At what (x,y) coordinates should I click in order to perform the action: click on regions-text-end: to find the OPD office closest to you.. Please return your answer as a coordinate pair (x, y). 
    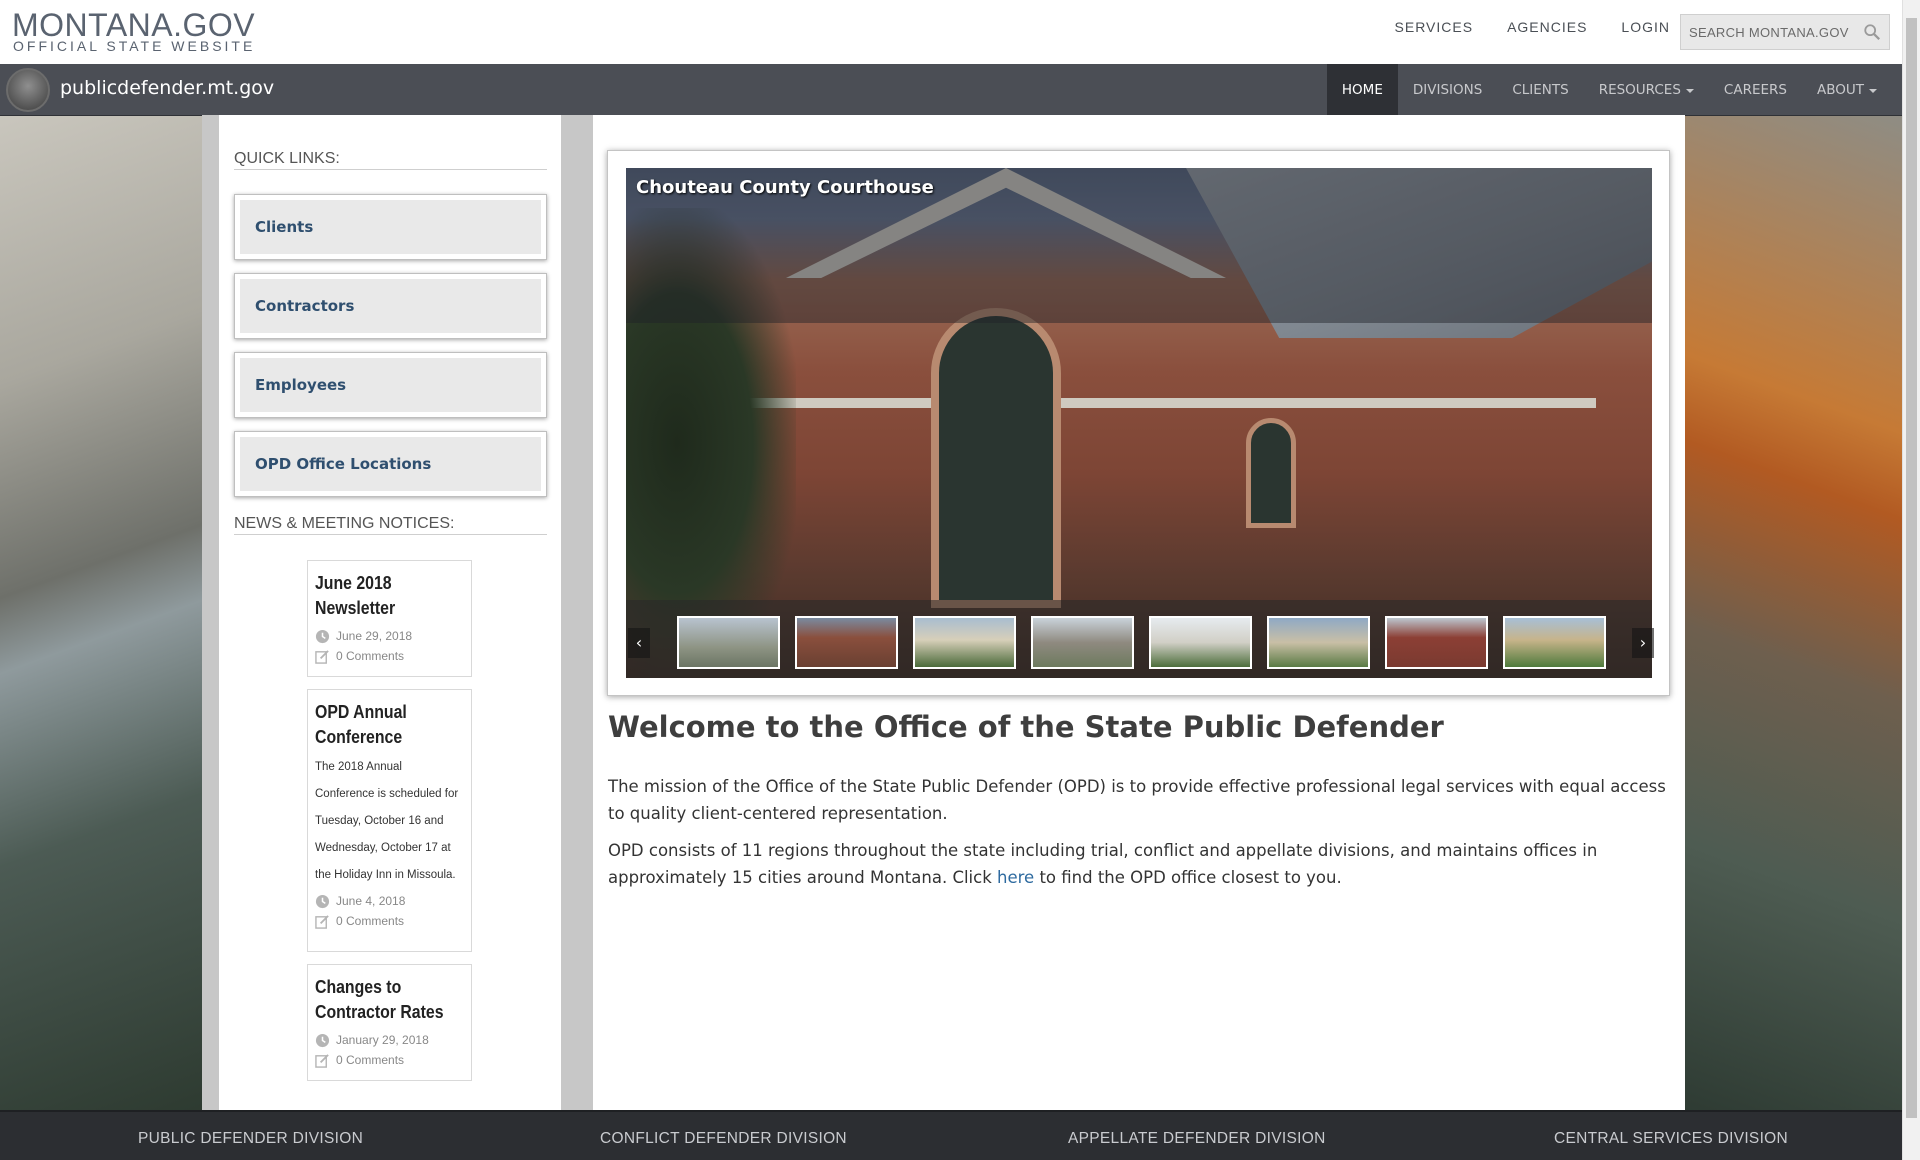
    Looking at the image, I should click on (1188, 877).